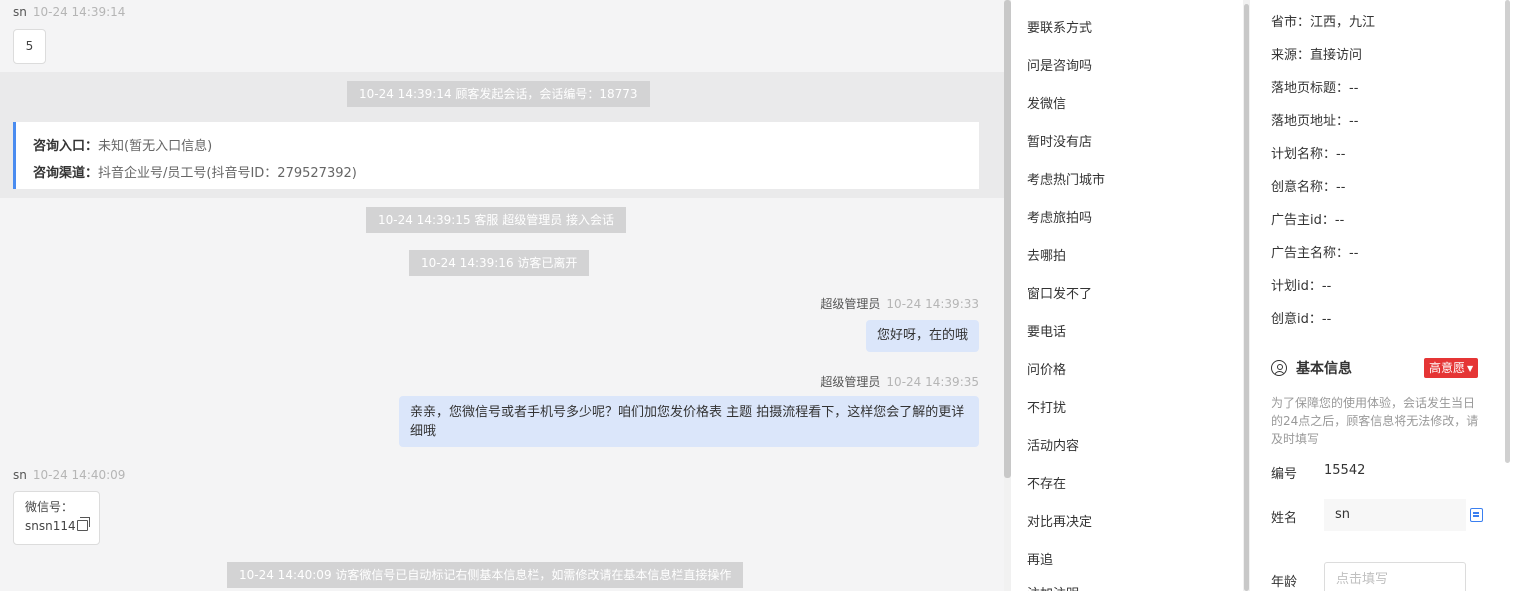 Image resolution: width=1516 pixels, height=591 pixels. I want to click on consult-channel-row: 咨询渠道：抖音企业号/员工号(抖音号ID：279527392), so click(506, 173).